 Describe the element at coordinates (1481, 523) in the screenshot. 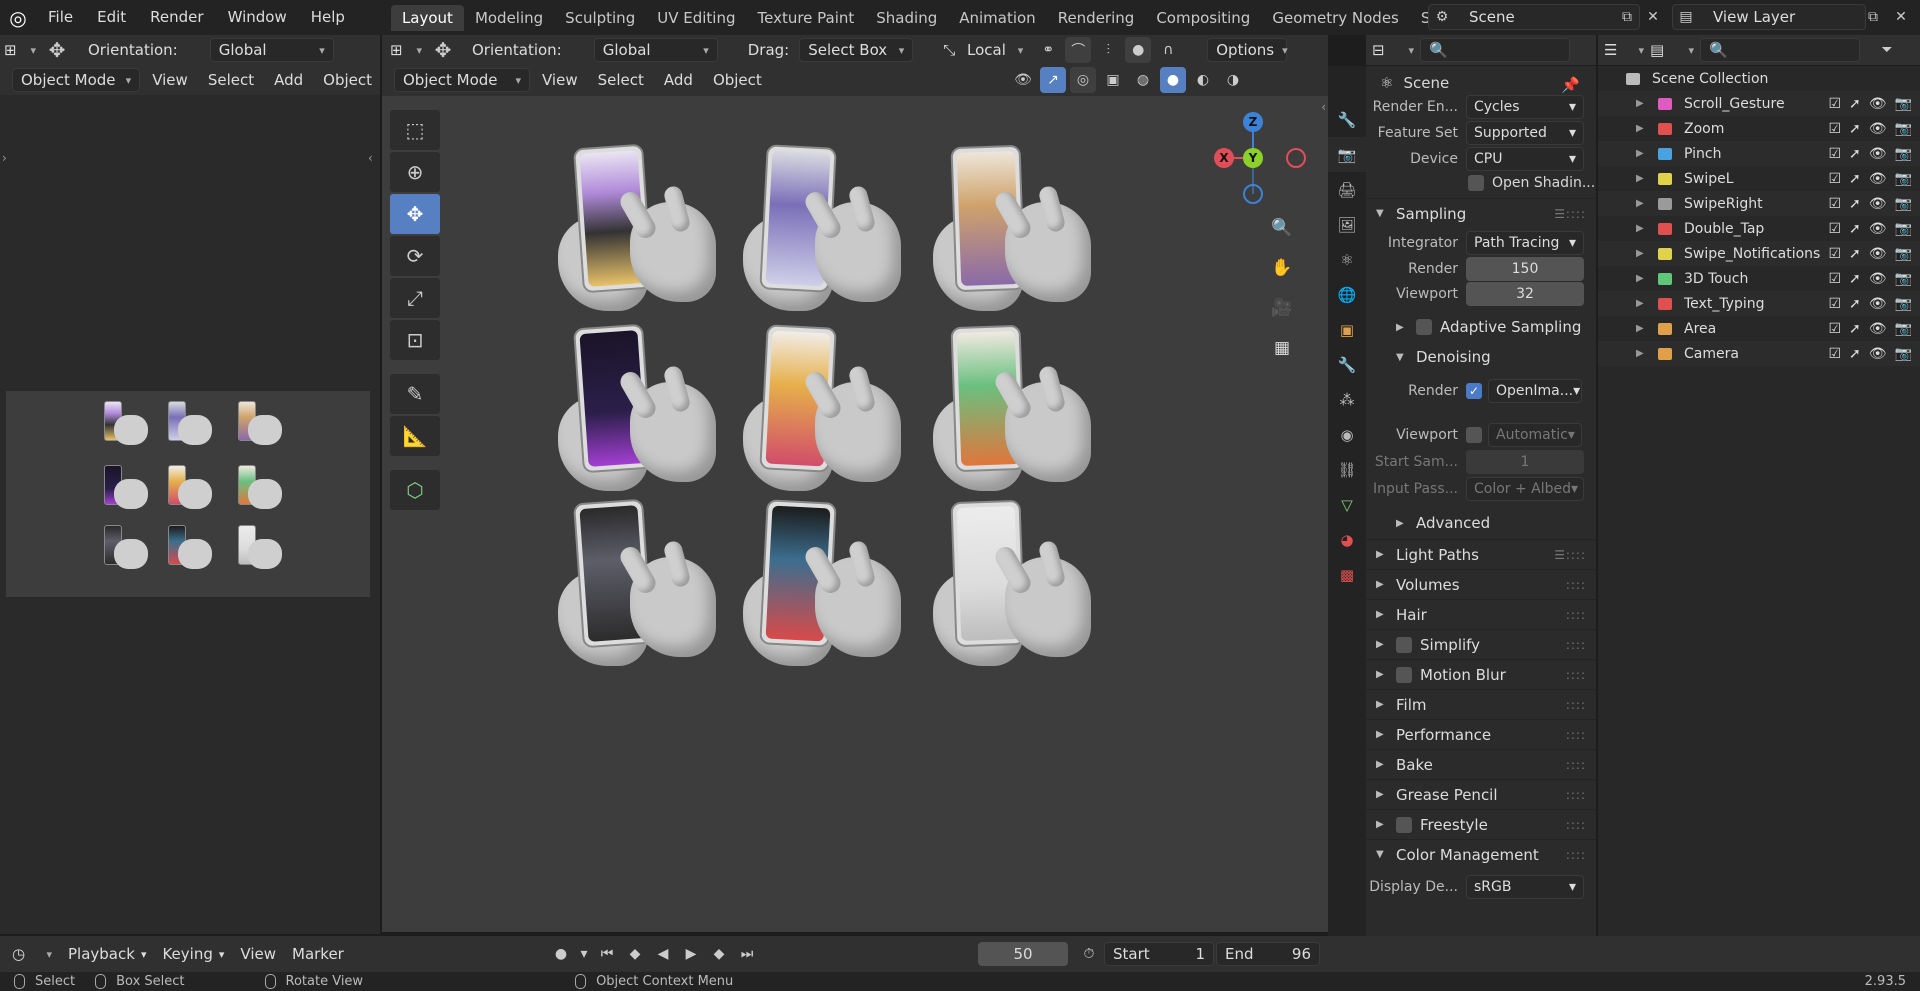

I see `advanced-header: ▶ Advanced` at that location.